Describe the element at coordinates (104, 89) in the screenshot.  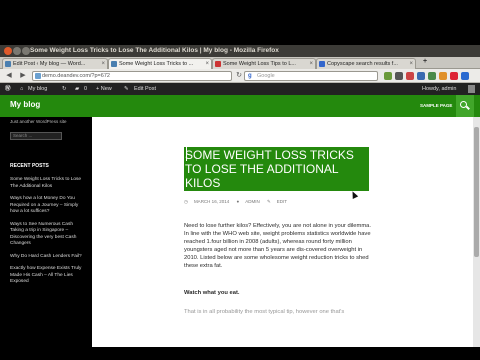
I see `new-content-button: + New` at that location.